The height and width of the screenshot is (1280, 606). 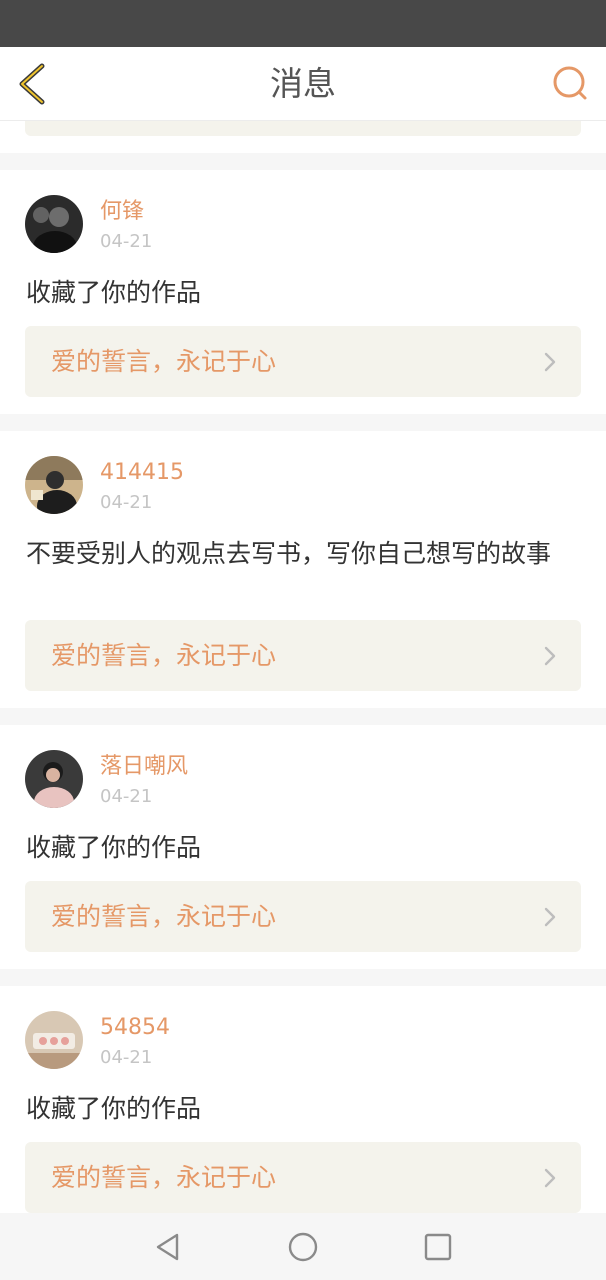 I want to click on username: 54854, so click(x=135, y=1028).